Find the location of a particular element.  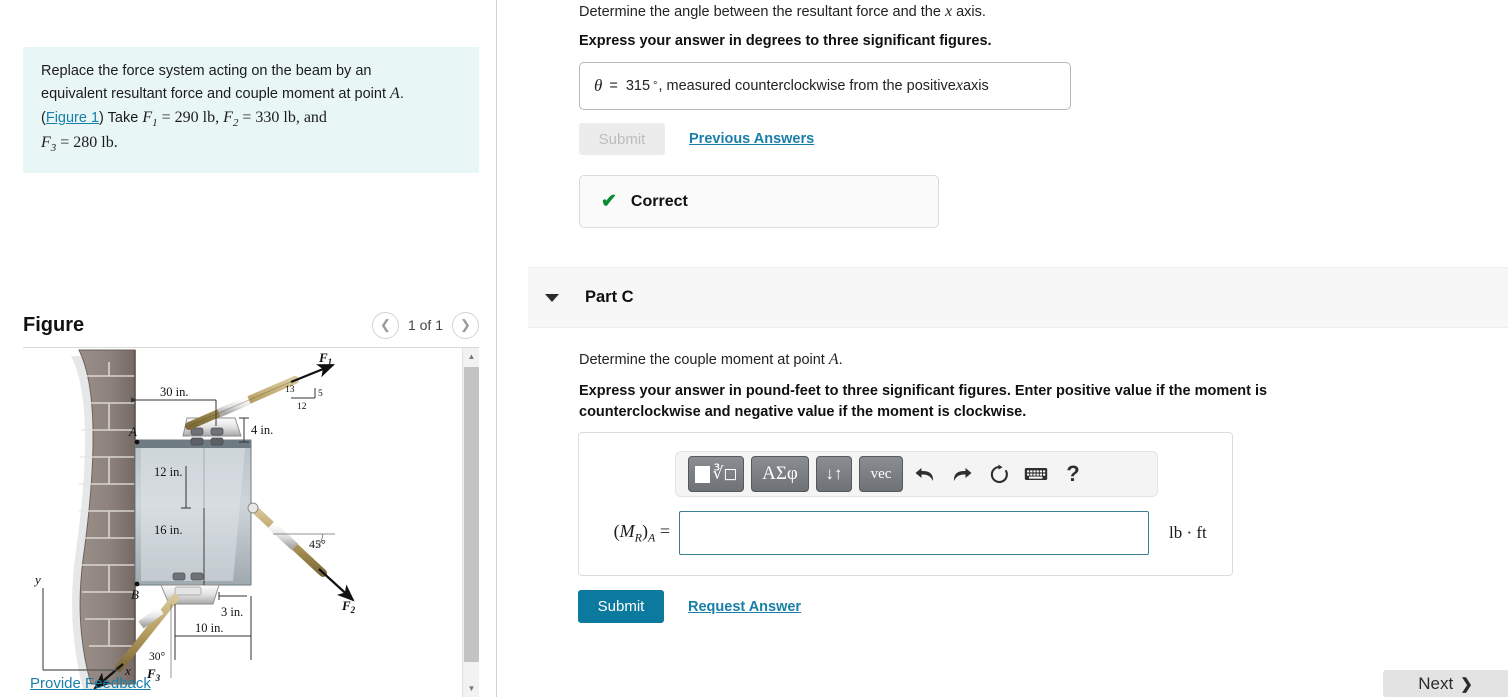

previous-answers-link: Previous Answers is located at coordinates (751, 139).